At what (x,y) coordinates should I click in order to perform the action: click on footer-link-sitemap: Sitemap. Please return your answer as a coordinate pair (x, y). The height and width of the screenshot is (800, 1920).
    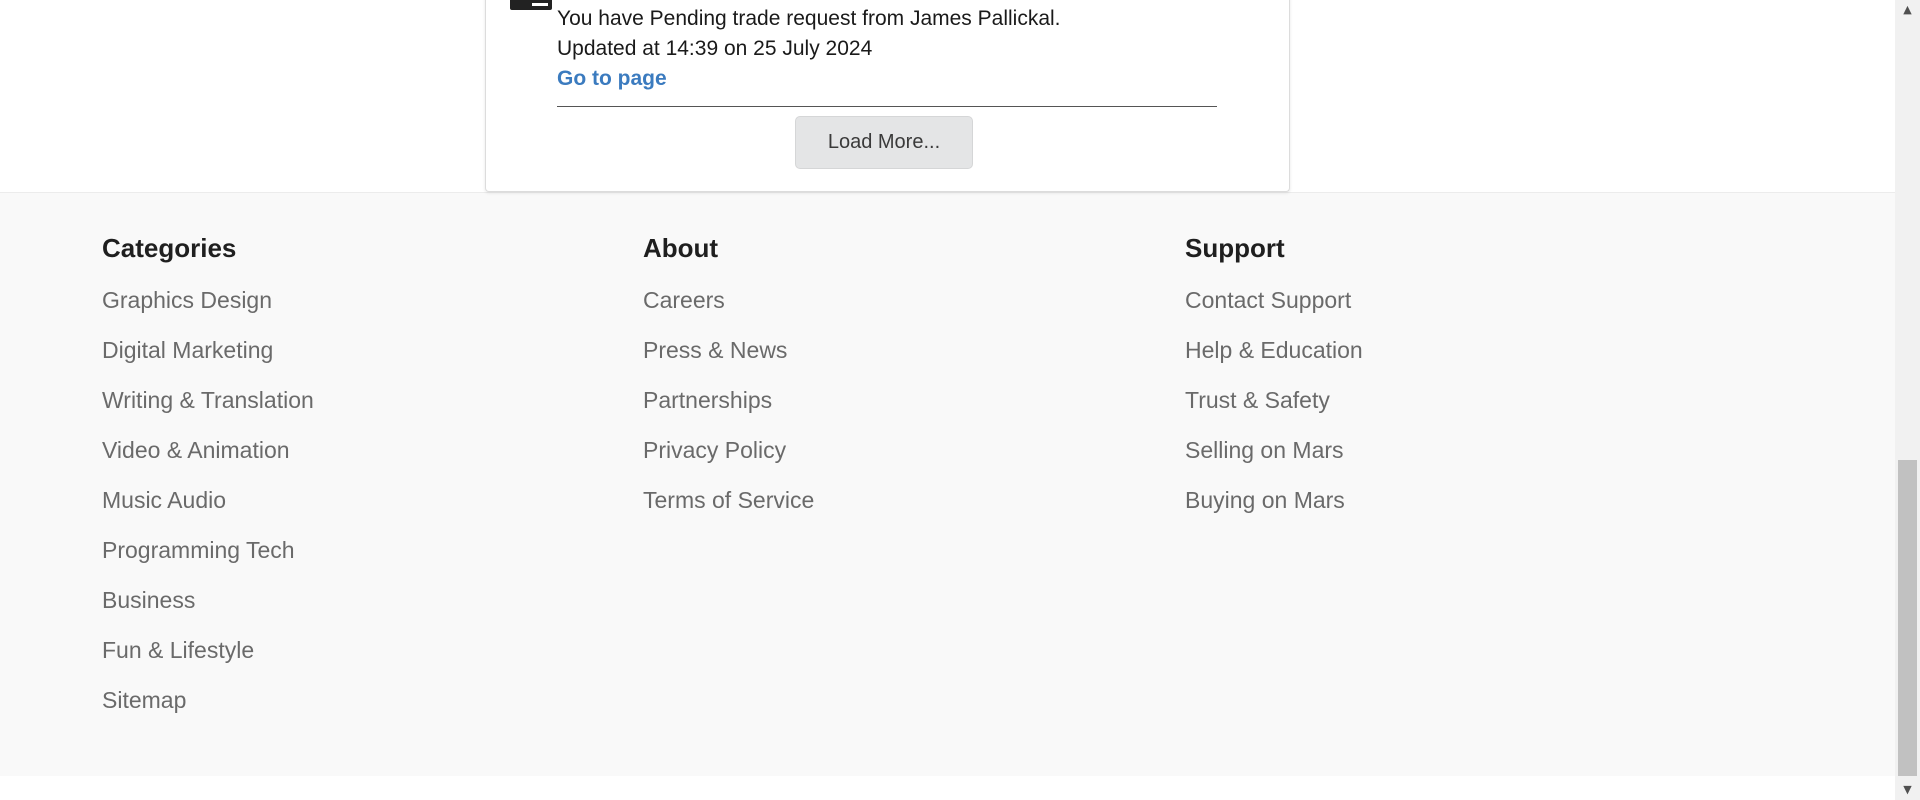
    Looking at the image, I should click on (208, 710).